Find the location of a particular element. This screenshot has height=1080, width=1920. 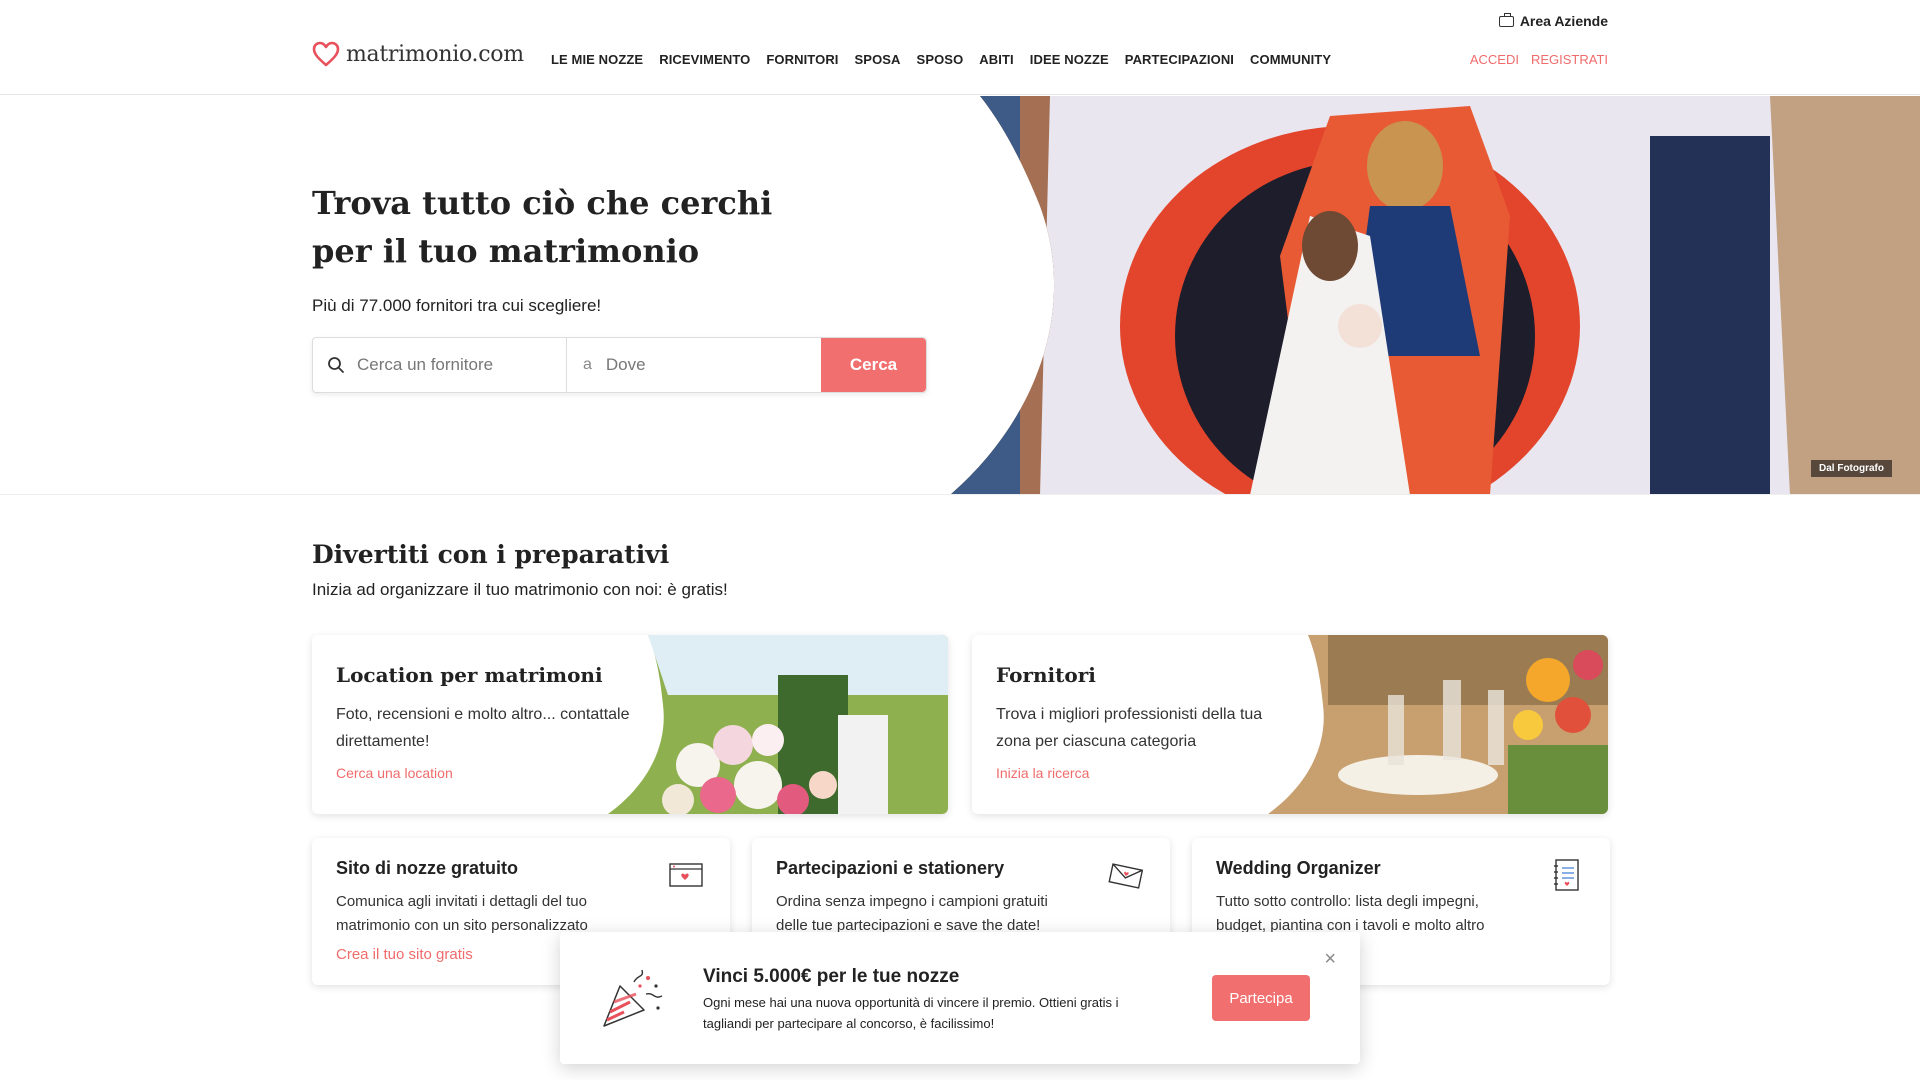

participate-button: Partecipa is located at coordinates (1261, 998).